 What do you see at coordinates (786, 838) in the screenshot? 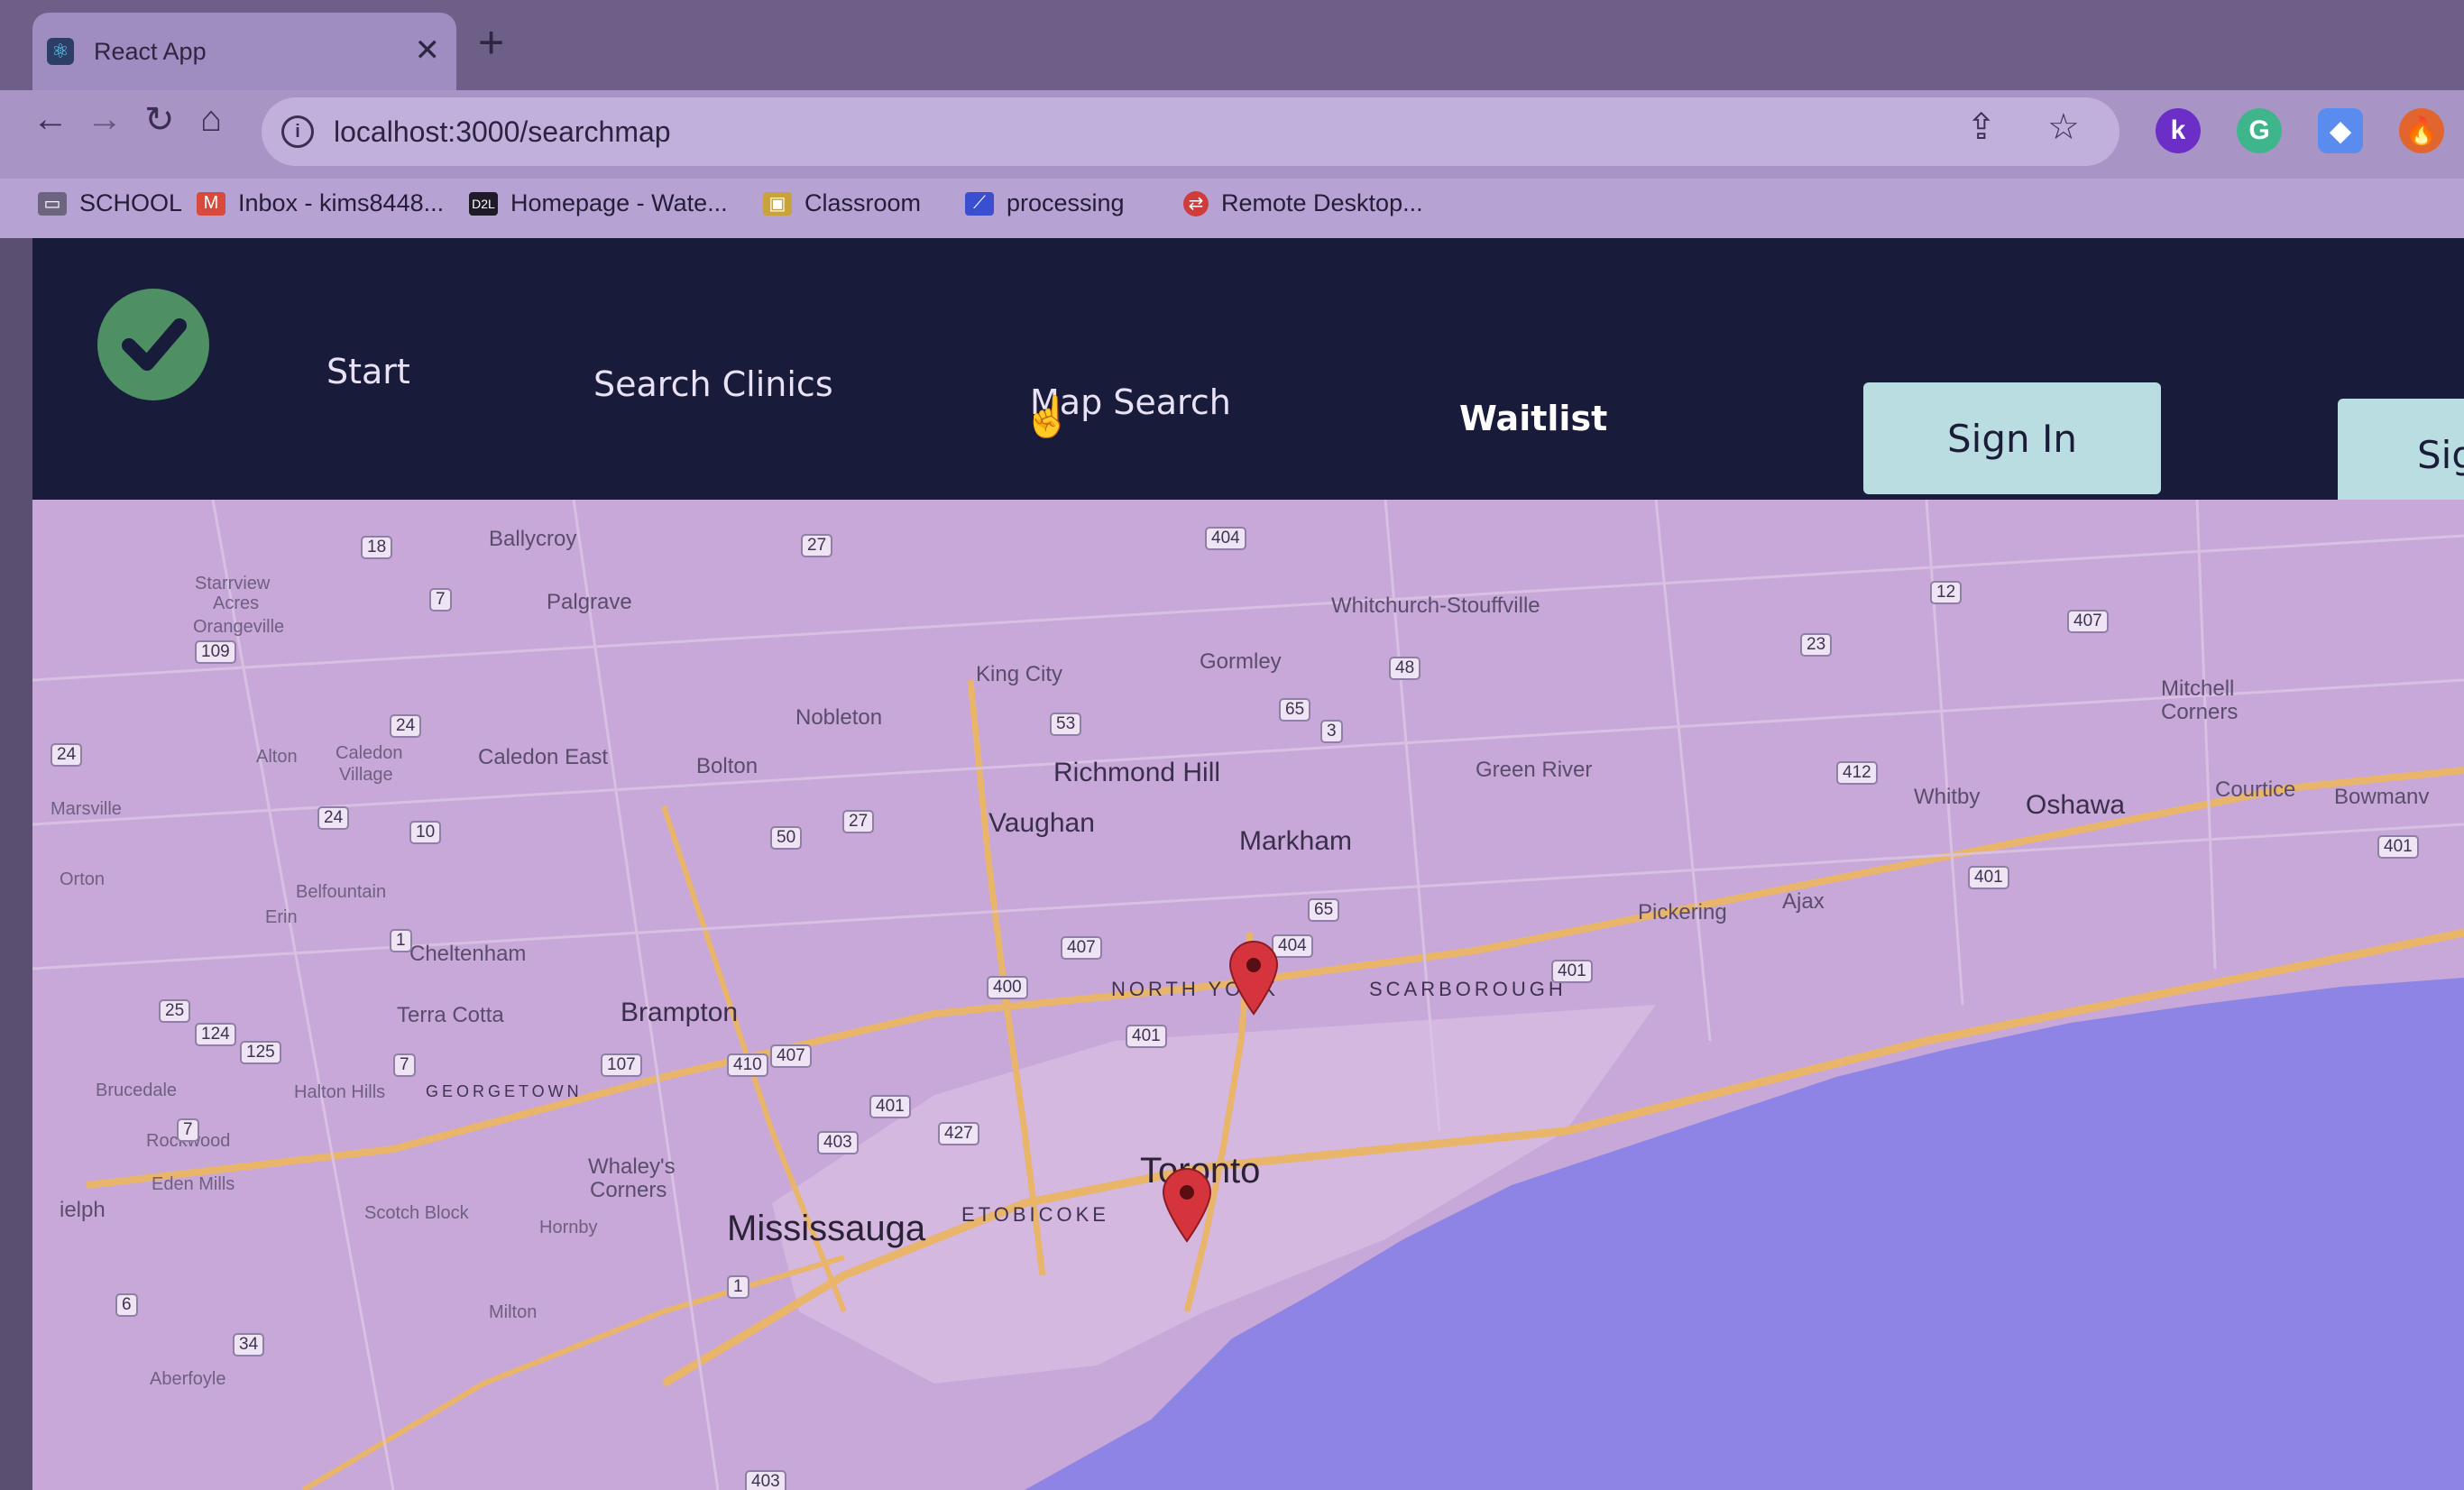
I see `shield-50: 50` at bounding box center [786, 838].